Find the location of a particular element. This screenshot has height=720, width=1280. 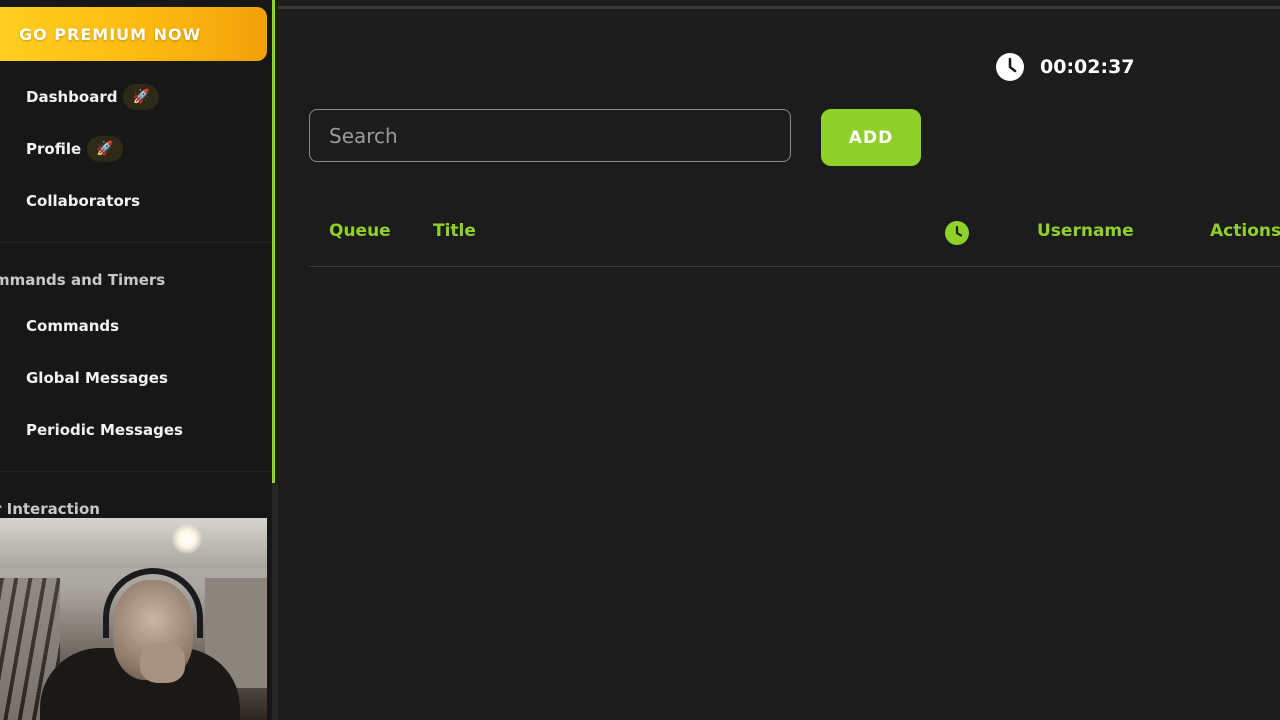

sidebar-scrollbar is located at coordinates (275, 601).